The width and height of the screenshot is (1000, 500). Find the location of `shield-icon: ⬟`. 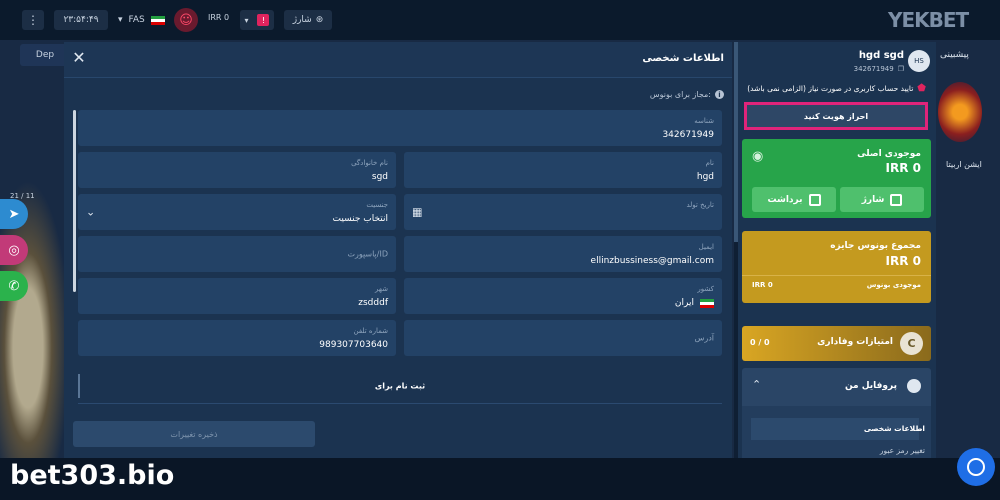

shield-icon: ⬟ is located at coordinates (921, 88).